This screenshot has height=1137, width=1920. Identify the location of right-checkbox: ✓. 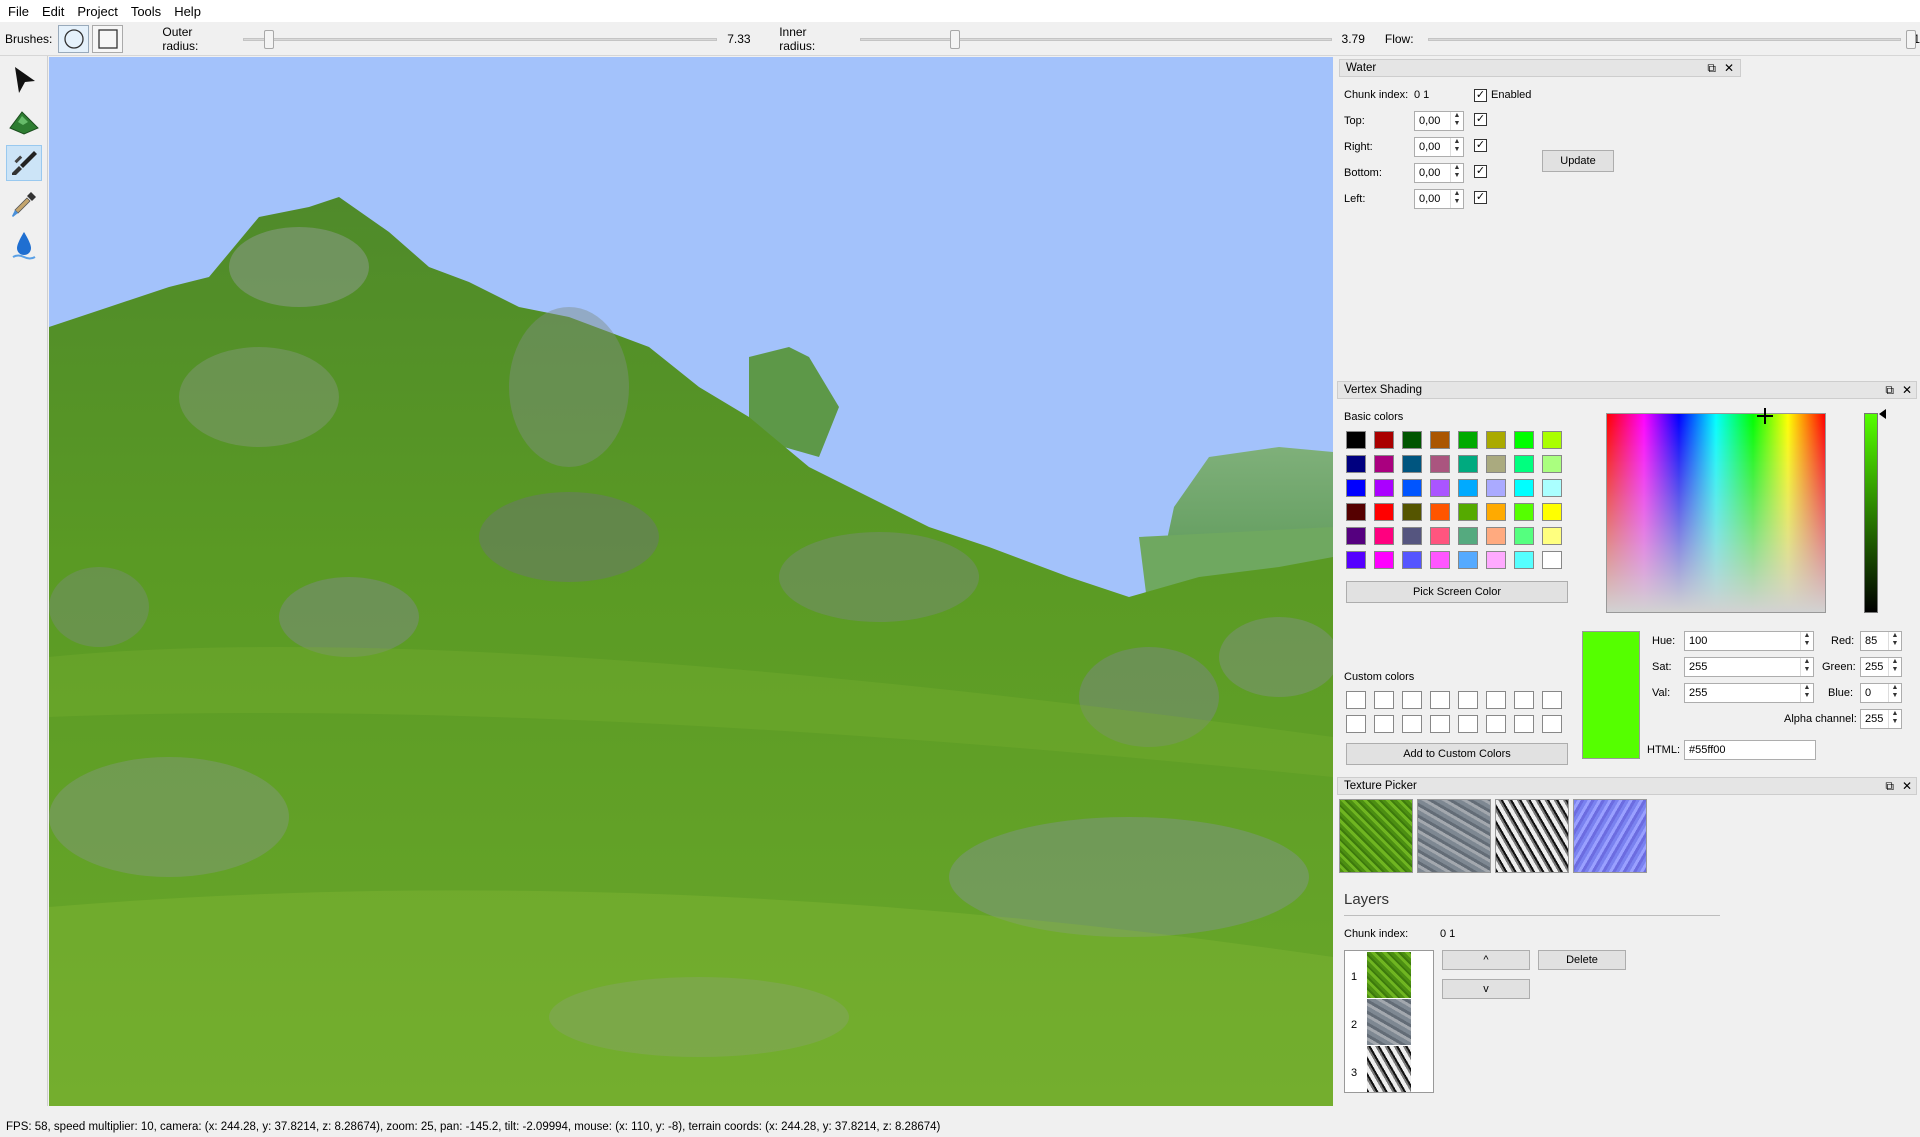
(1480, 145).